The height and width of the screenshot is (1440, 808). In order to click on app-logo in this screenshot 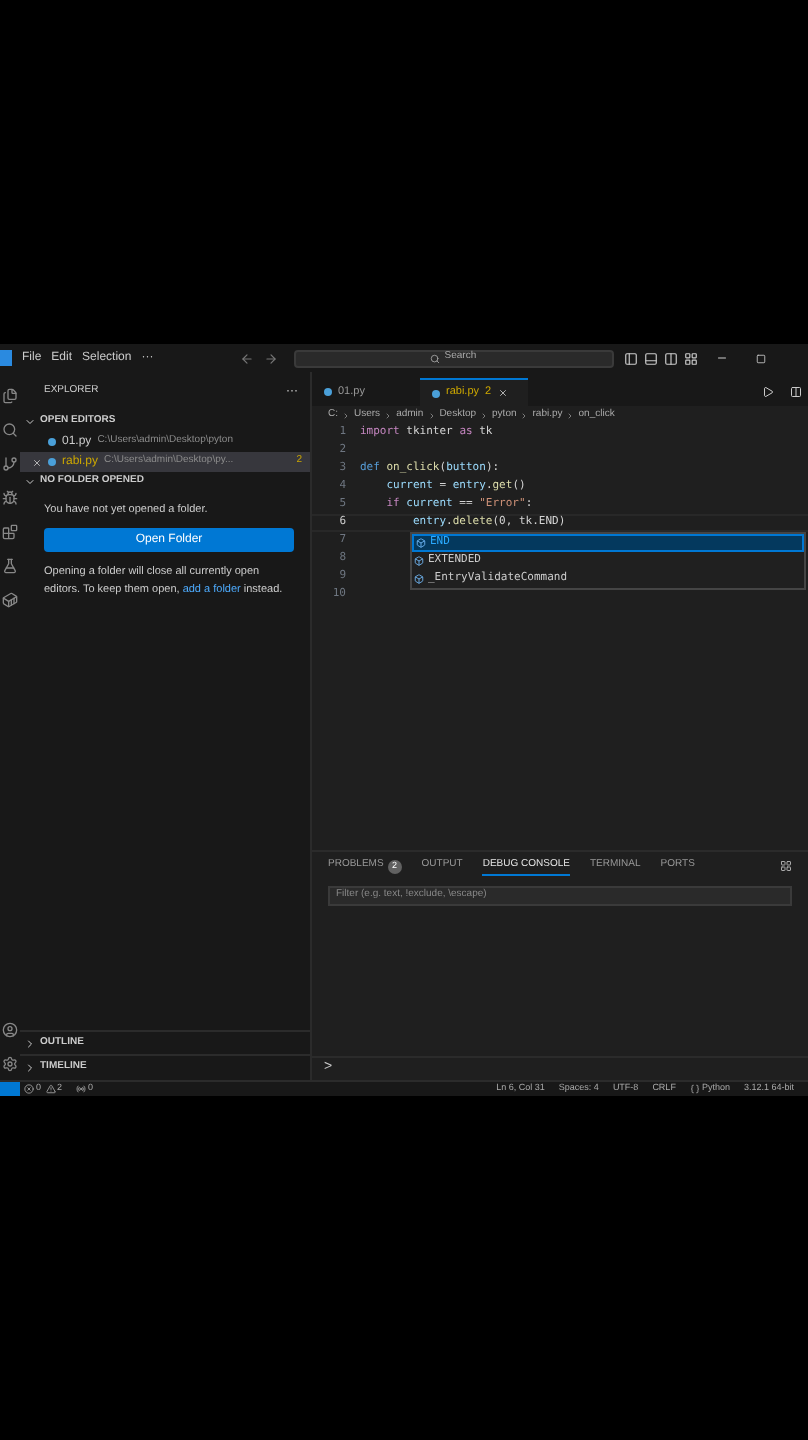, I will do `click(6, 358)`.